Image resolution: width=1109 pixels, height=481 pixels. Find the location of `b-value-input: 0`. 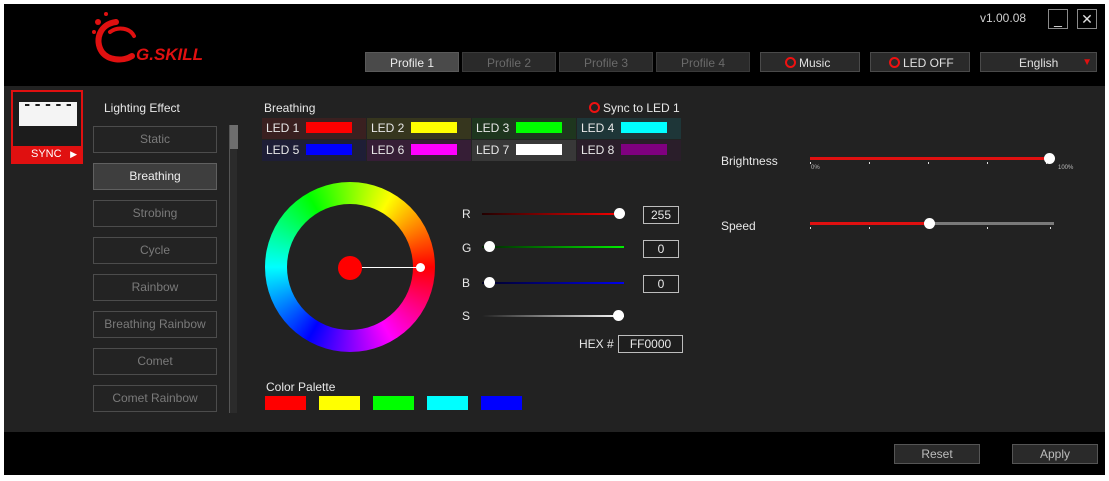

b-value-input: 0 is located at coordinates (661, 284).